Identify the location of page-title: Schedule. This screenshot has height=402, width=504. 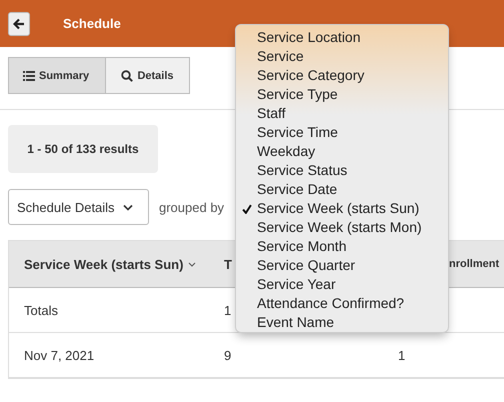
(92, 23).